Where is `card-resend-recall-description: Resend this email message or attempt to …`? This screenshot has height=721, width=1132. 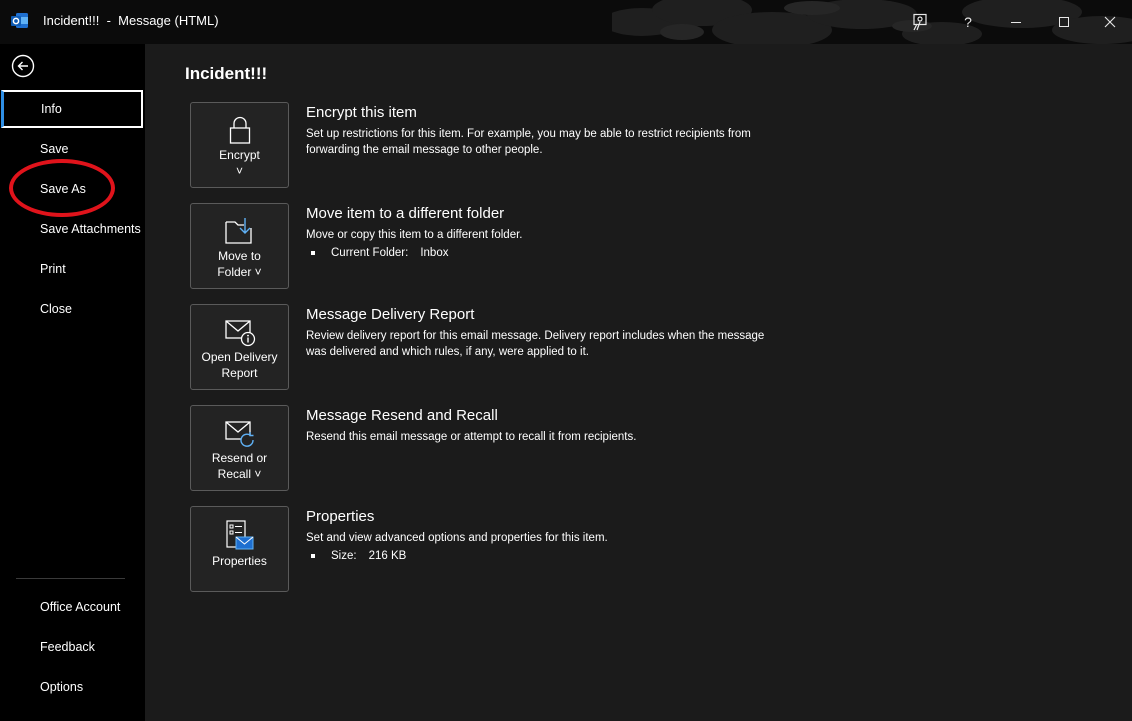 card-resend-recall-description: Resend this email message or attempt to … is located at coordinates (471, 437).